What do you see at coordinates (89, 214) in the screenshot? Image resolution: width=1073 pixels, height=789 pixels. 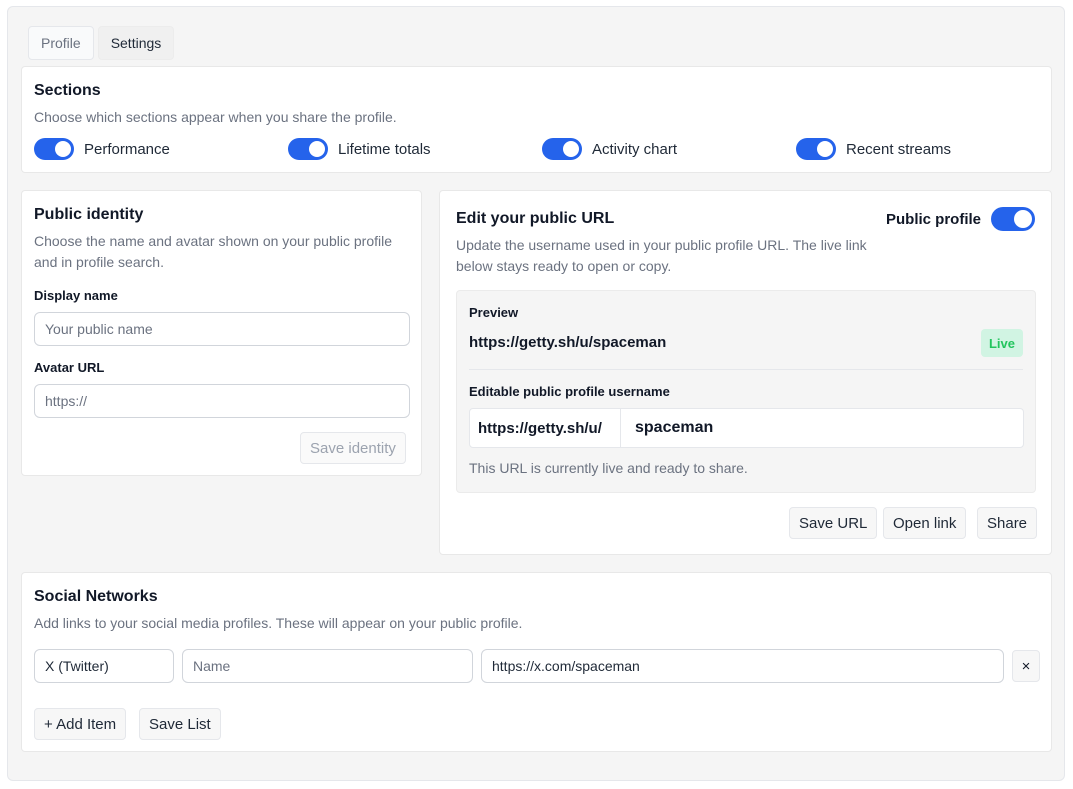 I see `identity-title: Public identity` at bounding box center [89, 214].